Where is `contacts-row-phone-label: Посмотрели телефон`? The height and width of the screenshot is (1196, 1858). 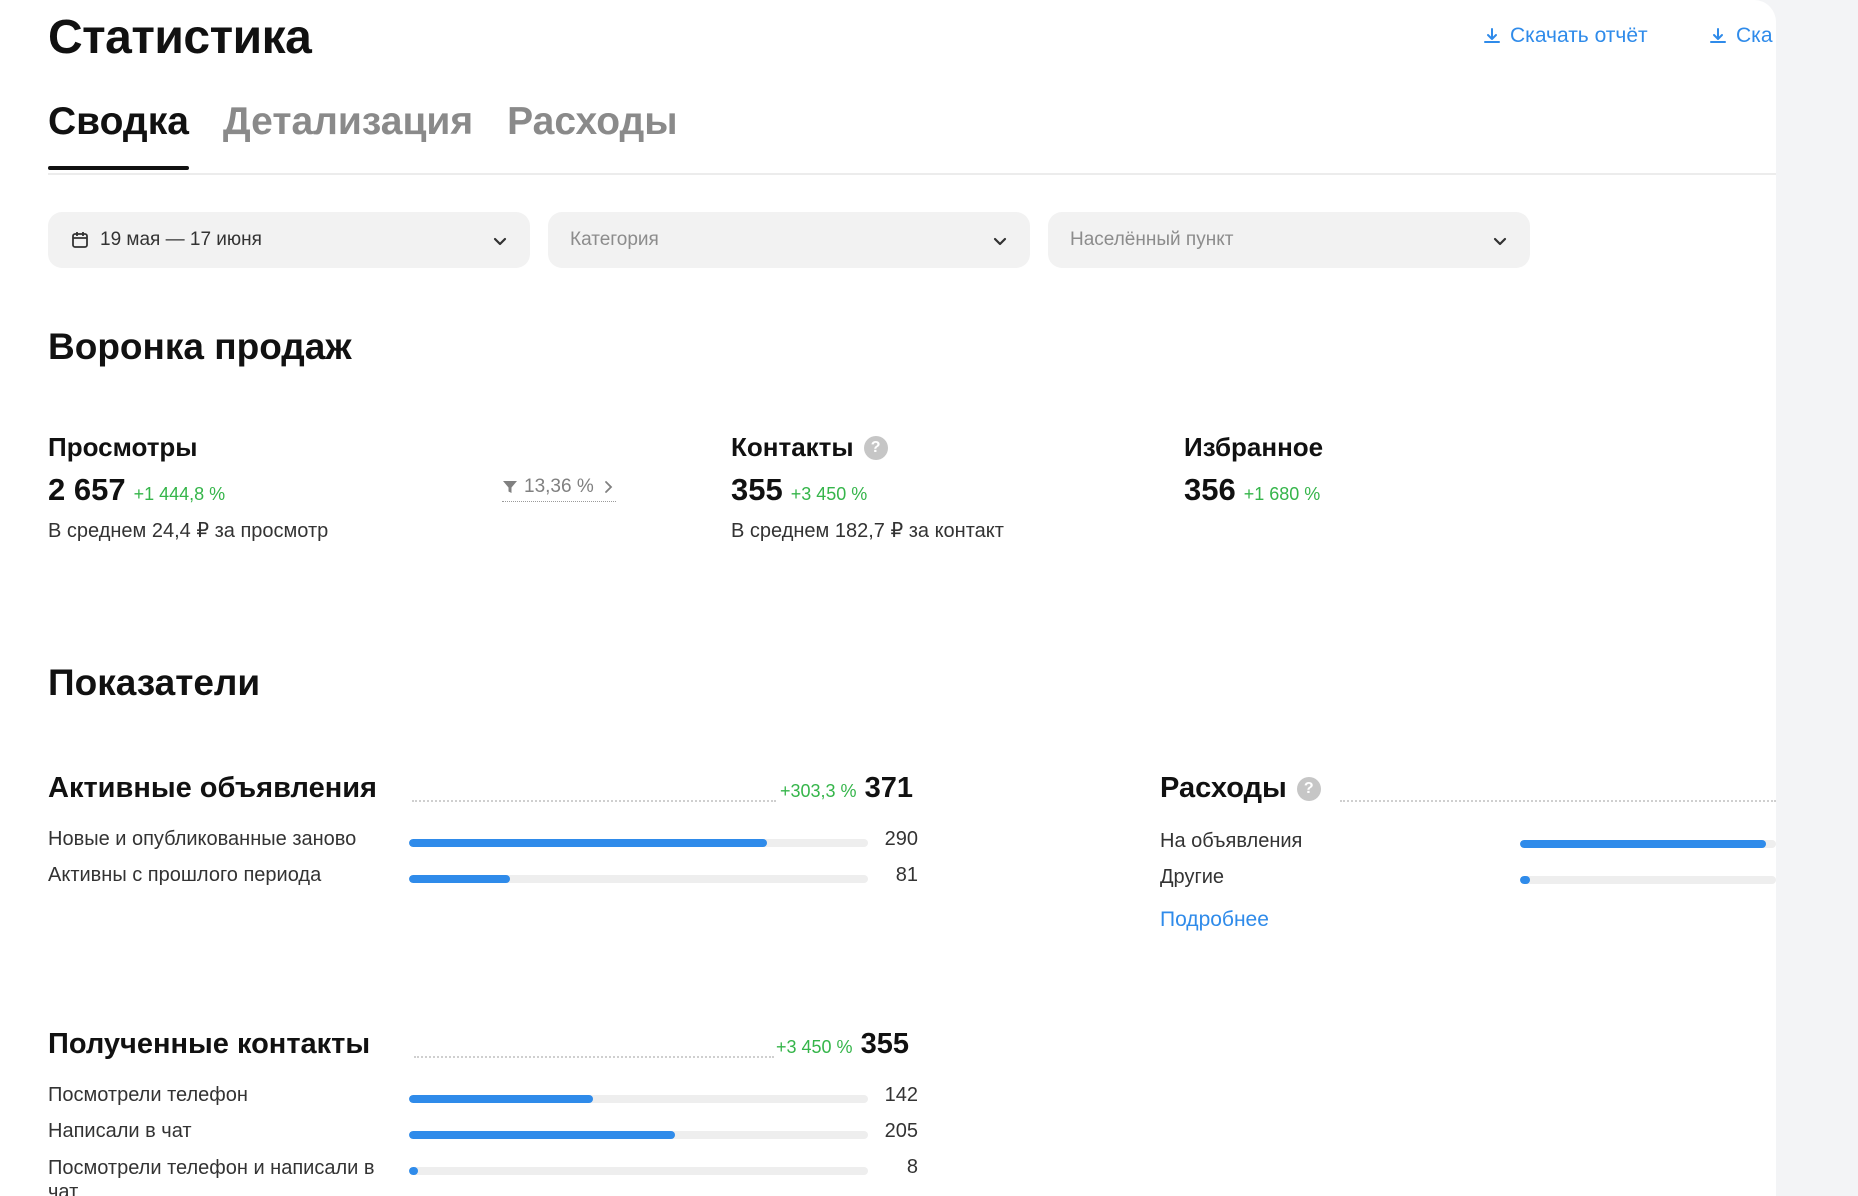
contacts-row-phone-label: Посмотрели телефон is located at coordinates (148, 1095).